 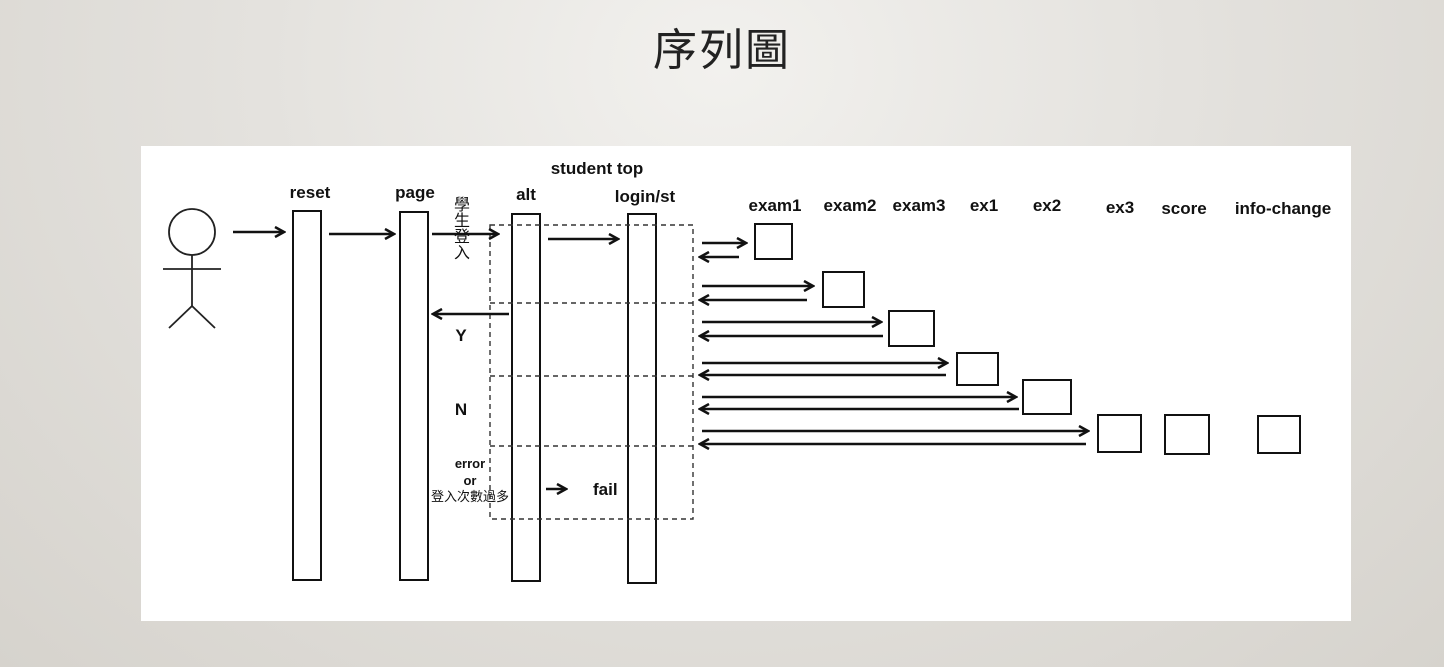 What do you see at coordinates (919, 205) in the screenshot?
I see `label-exam3: exam3` at bounding box center [919, 205].